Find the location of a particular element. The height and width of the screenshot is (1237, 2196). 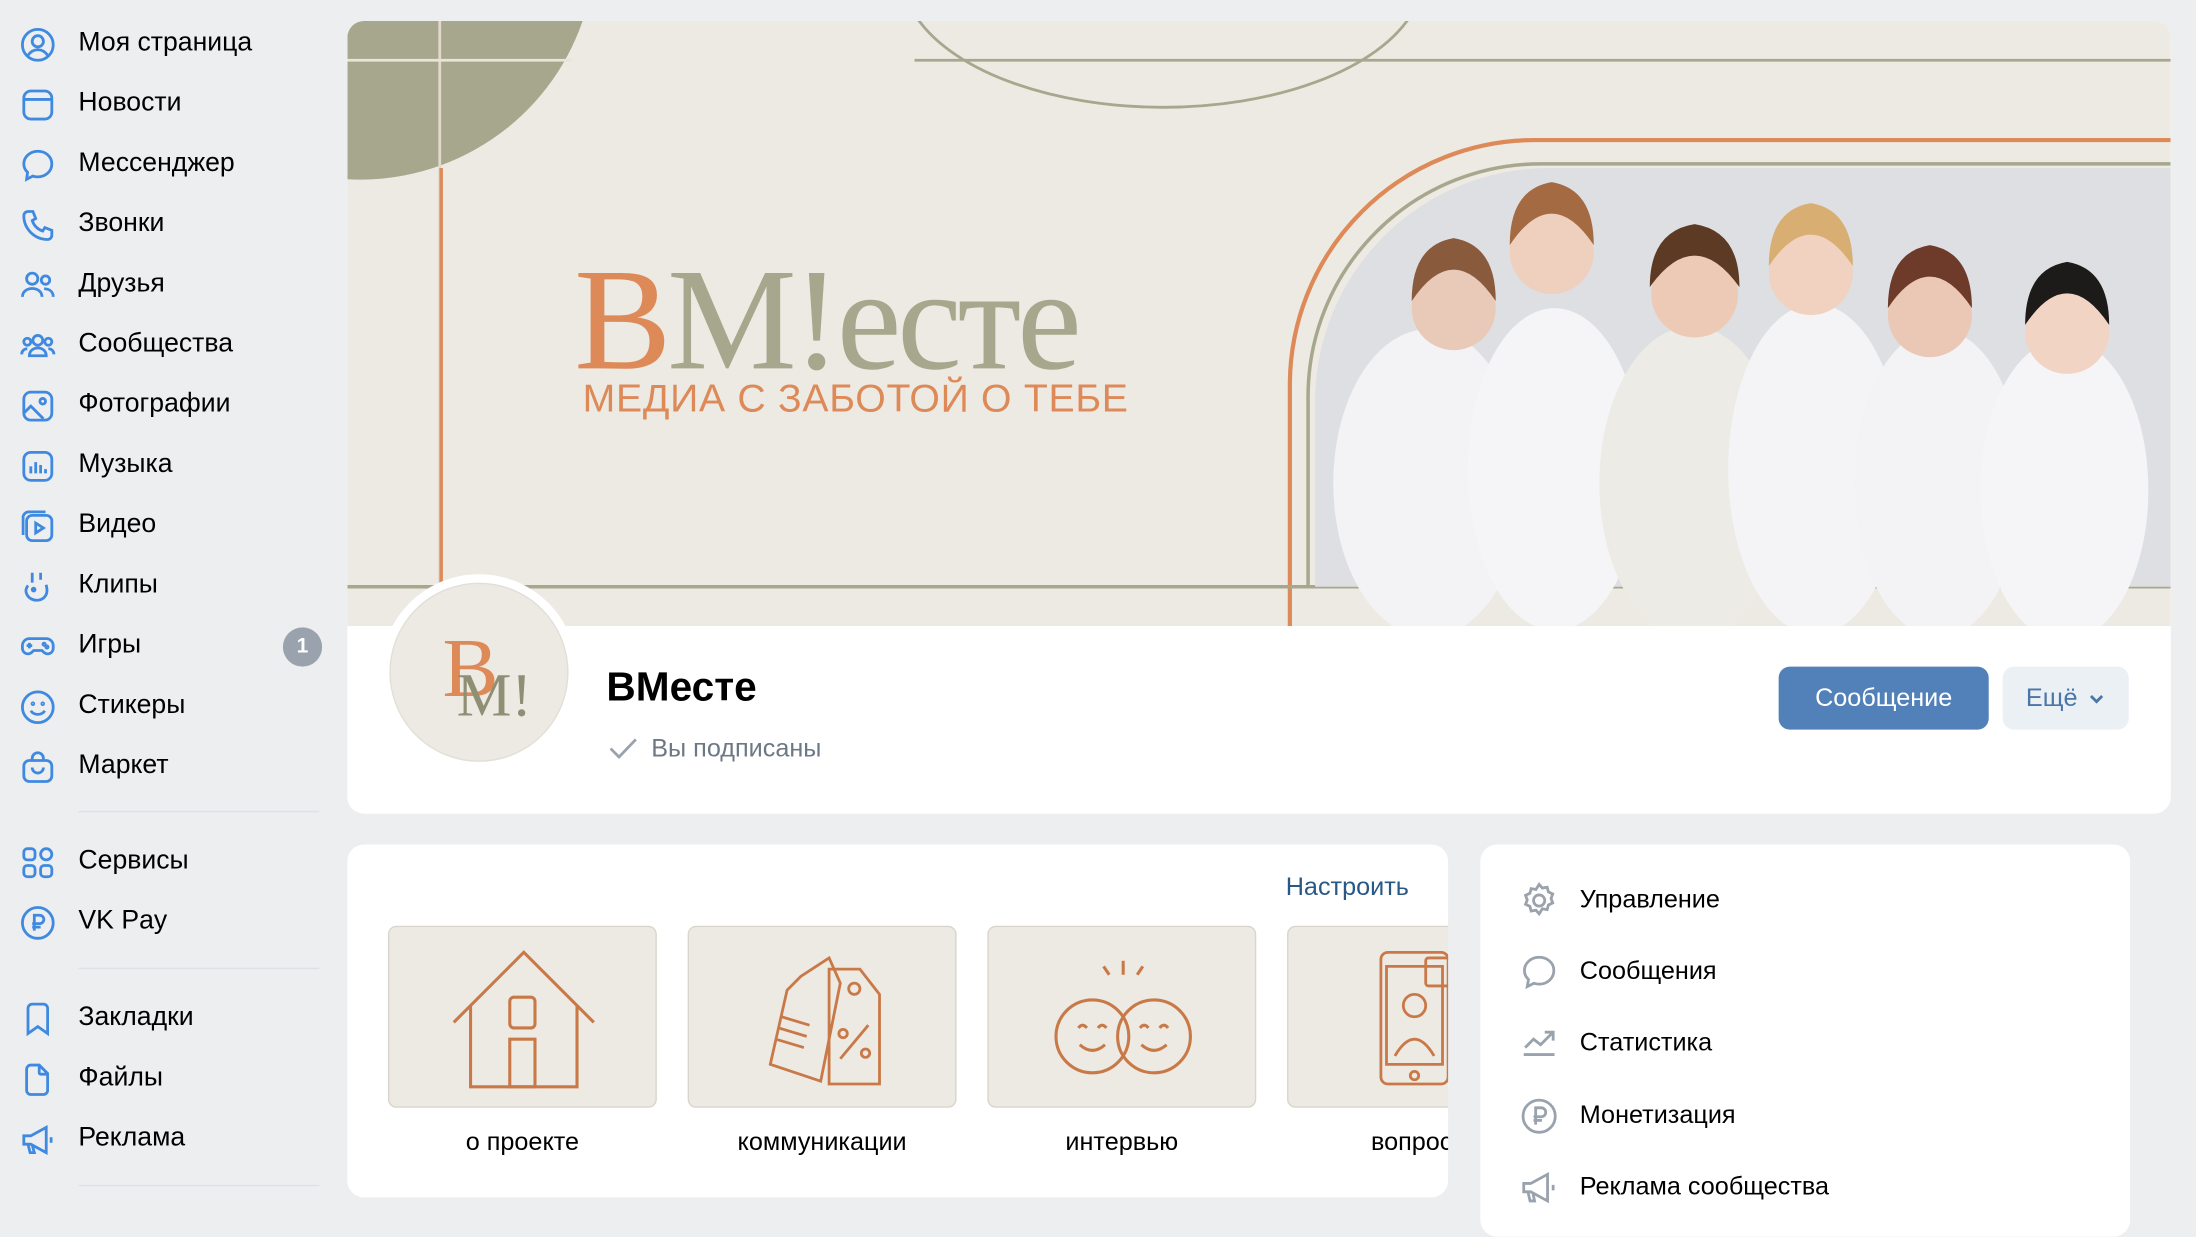

sidebar-item-label: Стикеры is located at coordinates (132, 705).